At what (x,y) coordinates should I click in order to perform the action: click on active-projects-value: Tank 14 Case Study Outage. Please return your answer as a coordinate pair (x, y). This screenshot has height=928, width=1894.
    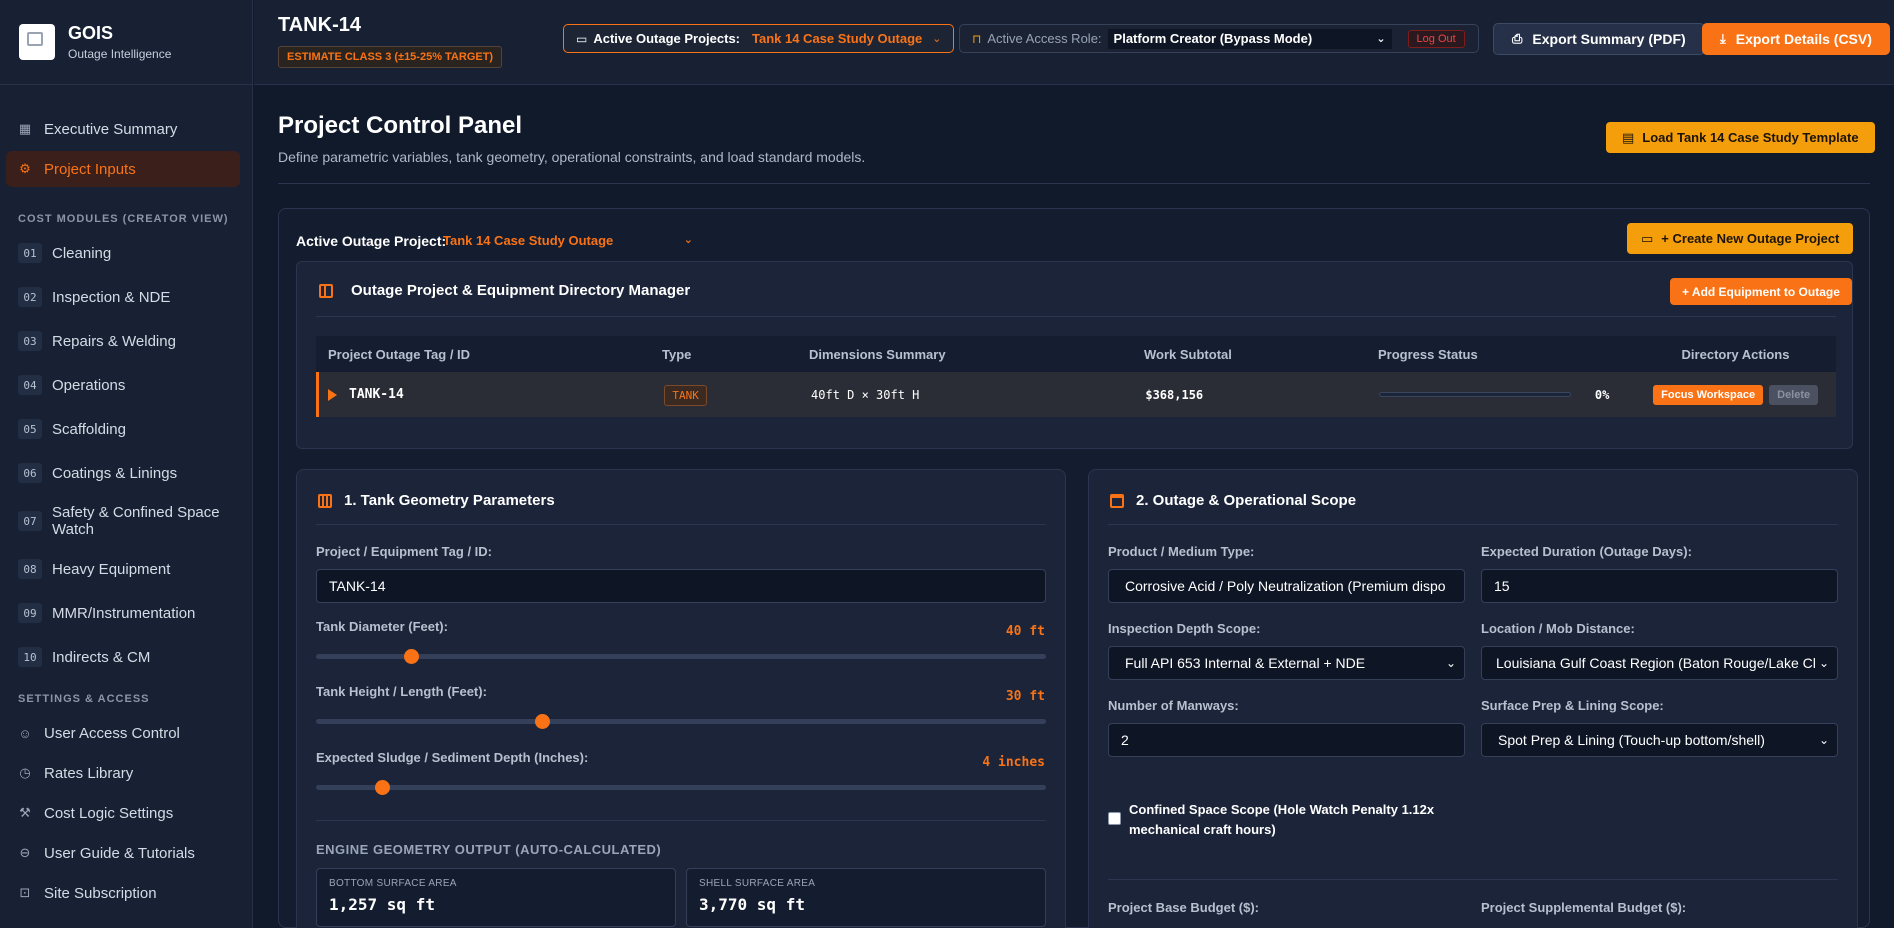
    Looking at the image, I should click on (837, 38).